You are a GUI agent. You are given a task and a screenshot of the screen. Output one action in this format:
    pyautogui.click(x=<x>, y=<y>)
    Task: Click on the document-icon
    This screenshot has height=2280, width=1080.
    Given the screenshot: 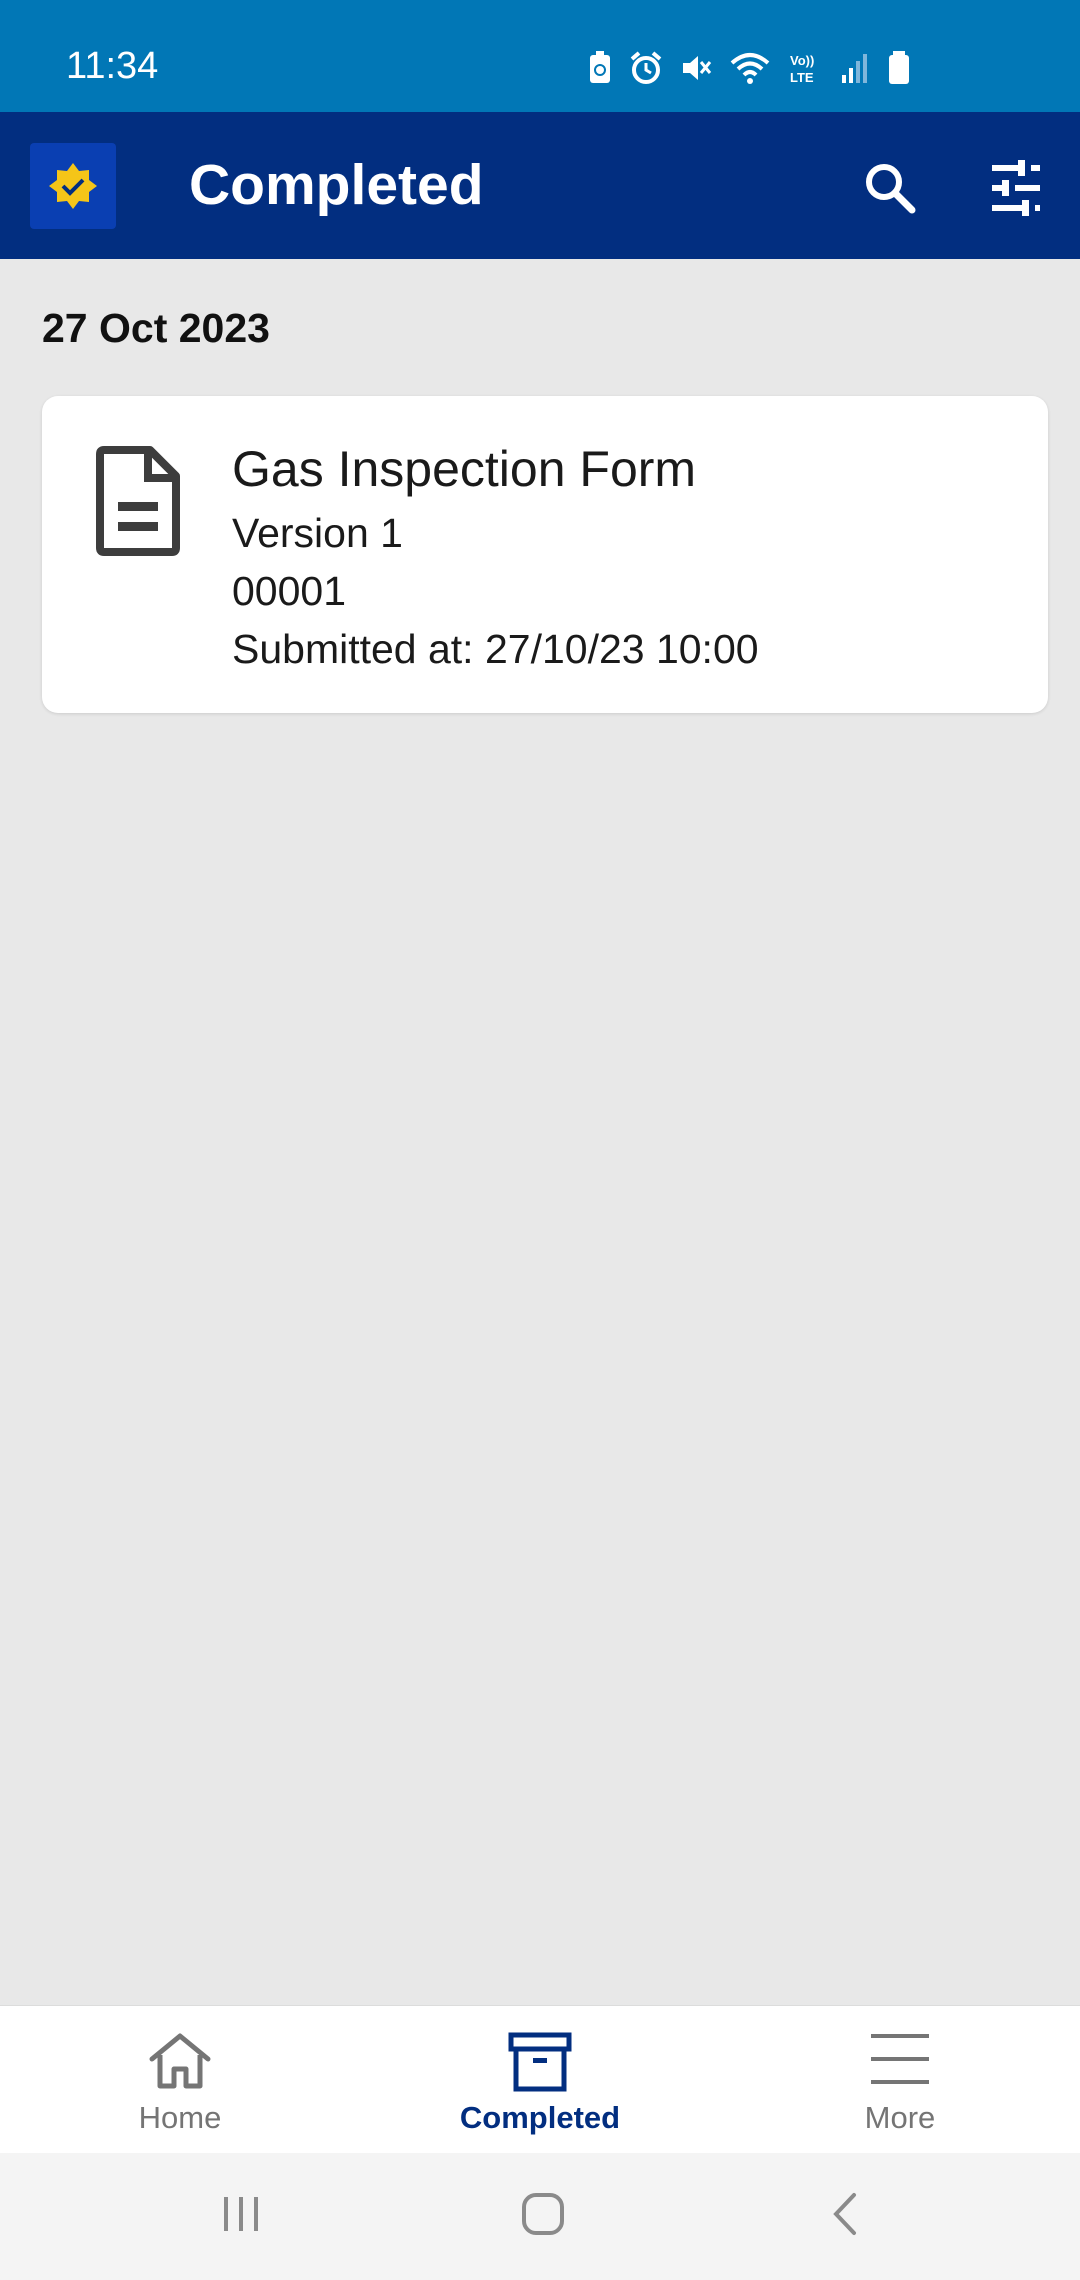 What is the action you would take?
    pyautogui.click(x=138, y=503)
    